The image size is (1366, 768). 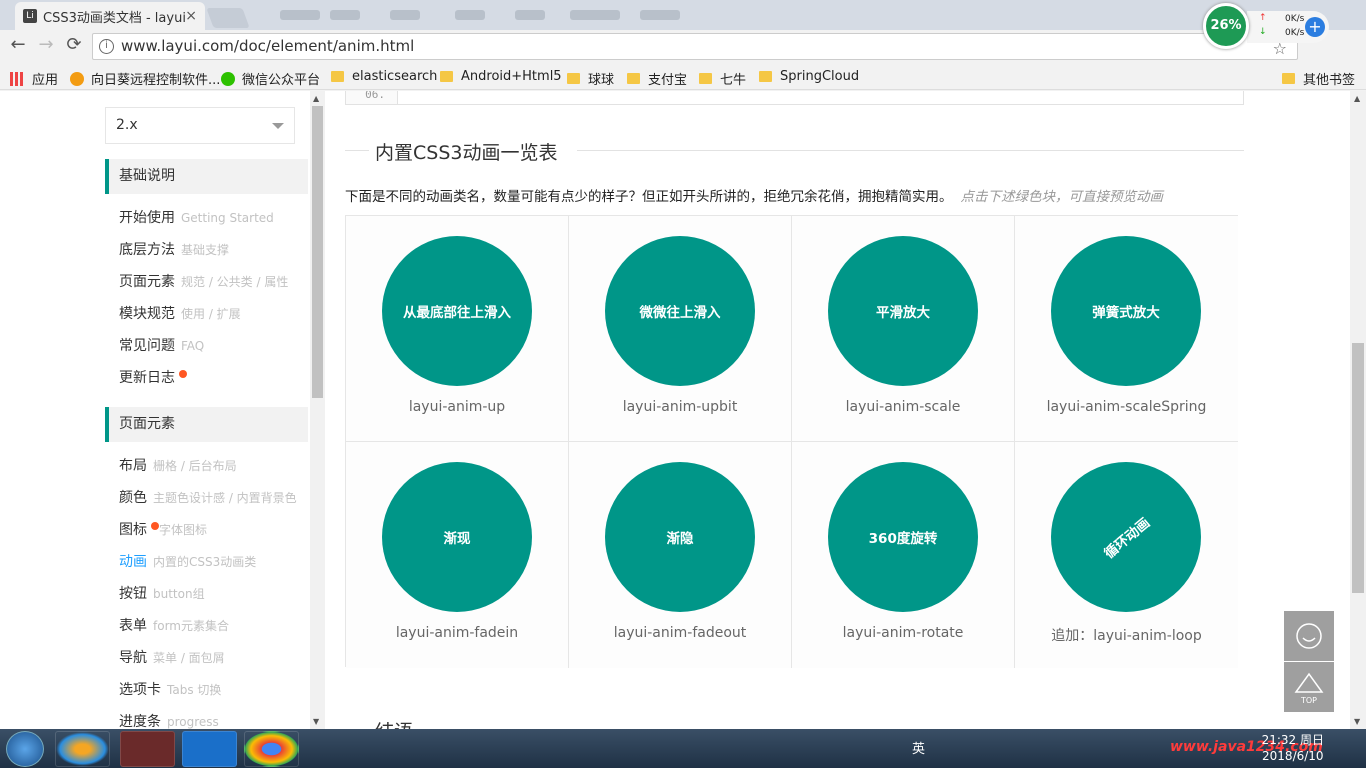 What do you see at coordinates (18, 44) in the screenshot?
I see `back-arrow-icon: ←` at bounding box center [18, 44].